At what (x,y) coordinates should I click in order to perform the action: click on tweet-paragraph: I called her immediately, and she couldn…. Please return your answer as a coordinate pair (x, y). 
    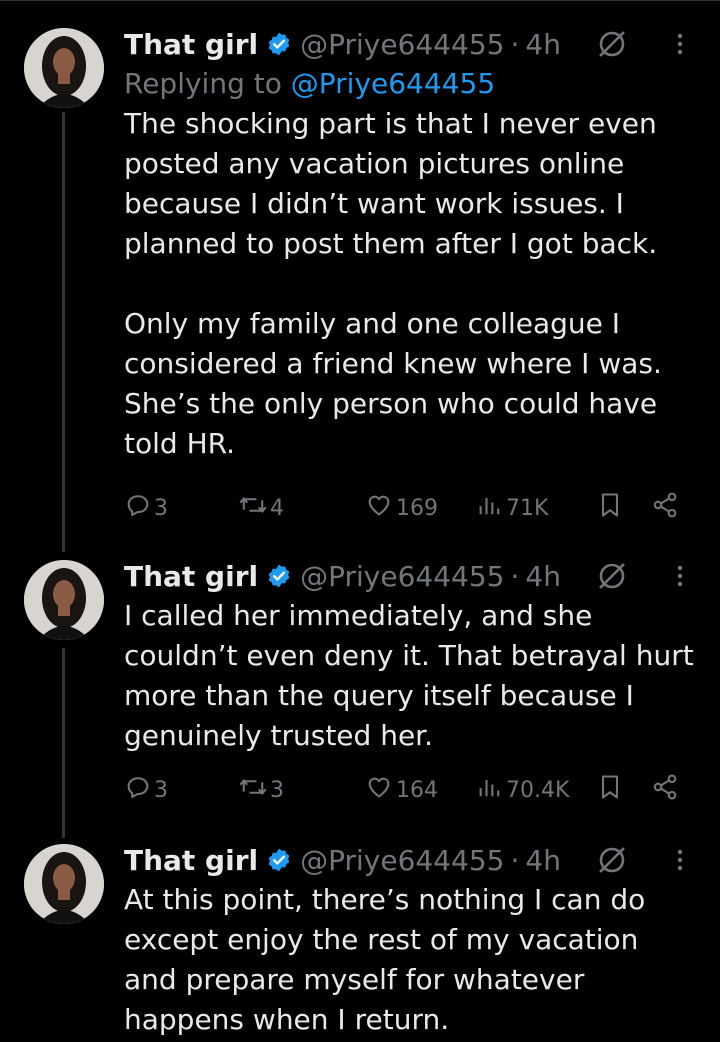
    Looking at the image, I should click on (409, 675).